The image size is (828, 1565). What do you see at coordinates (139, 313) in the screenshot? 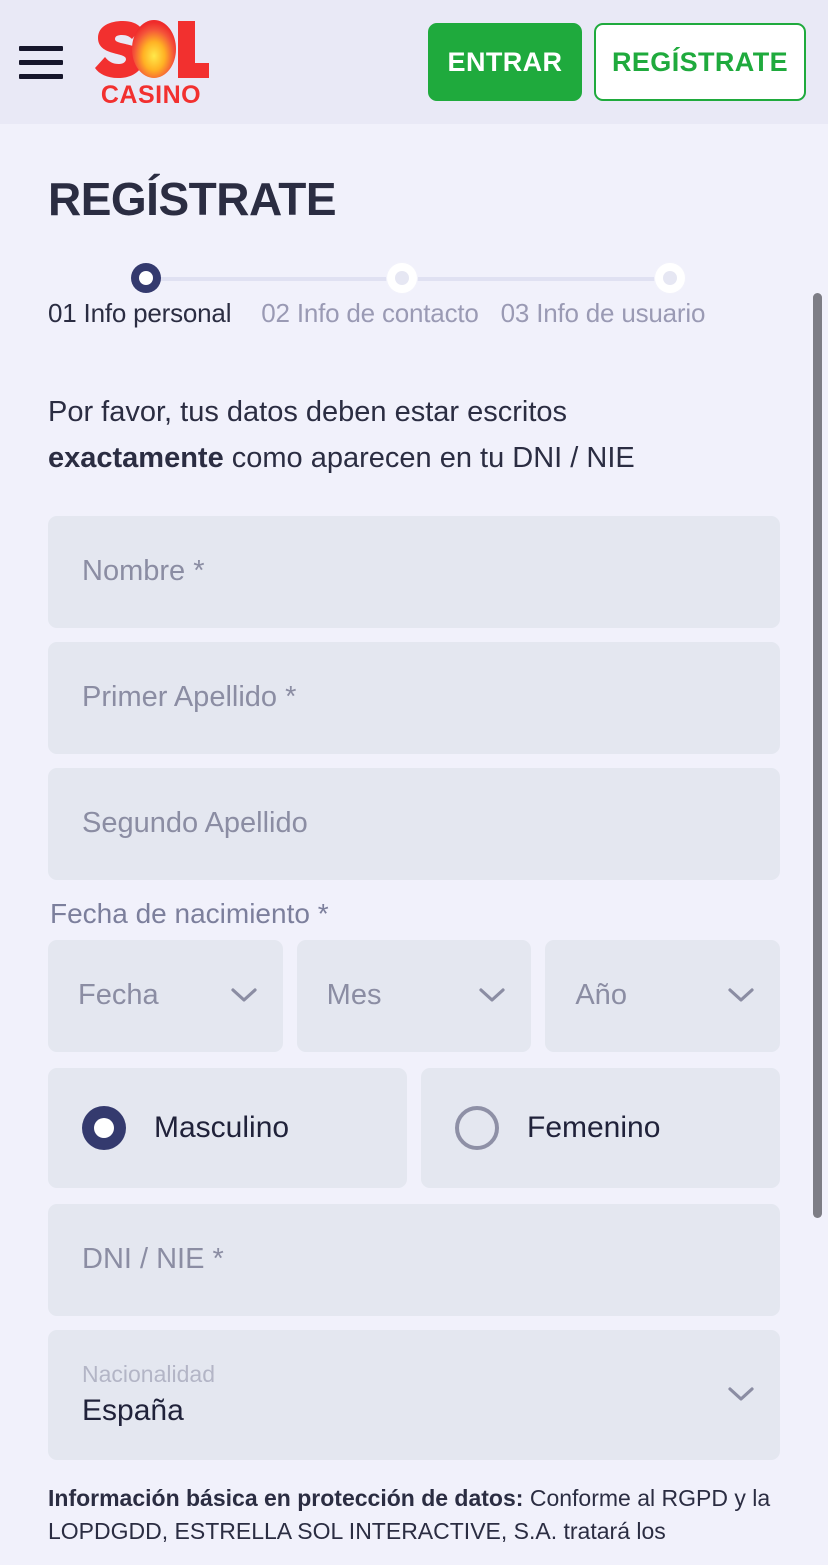
I see `step-label-1: 01 Info personal` at bounding box center [139, 313].